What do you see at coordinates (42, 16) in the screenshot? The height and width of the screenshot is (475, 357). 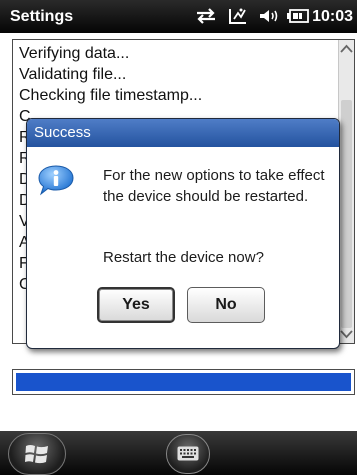 I see `window-title: Settings` at bounding box center [42, 16].